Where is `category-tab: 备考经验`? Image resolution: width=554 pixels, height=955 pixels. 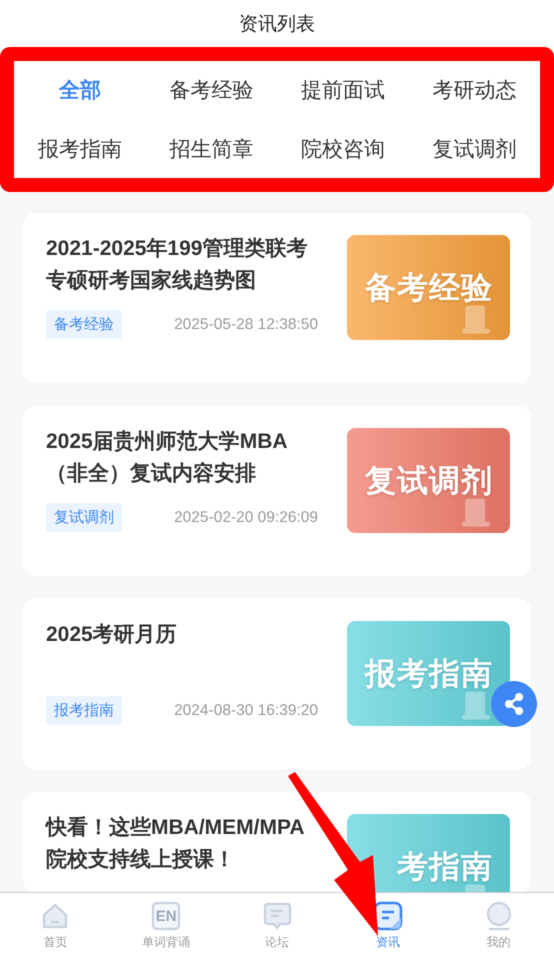
category-tab: 备考经验 is located at coordinates (211, 90).